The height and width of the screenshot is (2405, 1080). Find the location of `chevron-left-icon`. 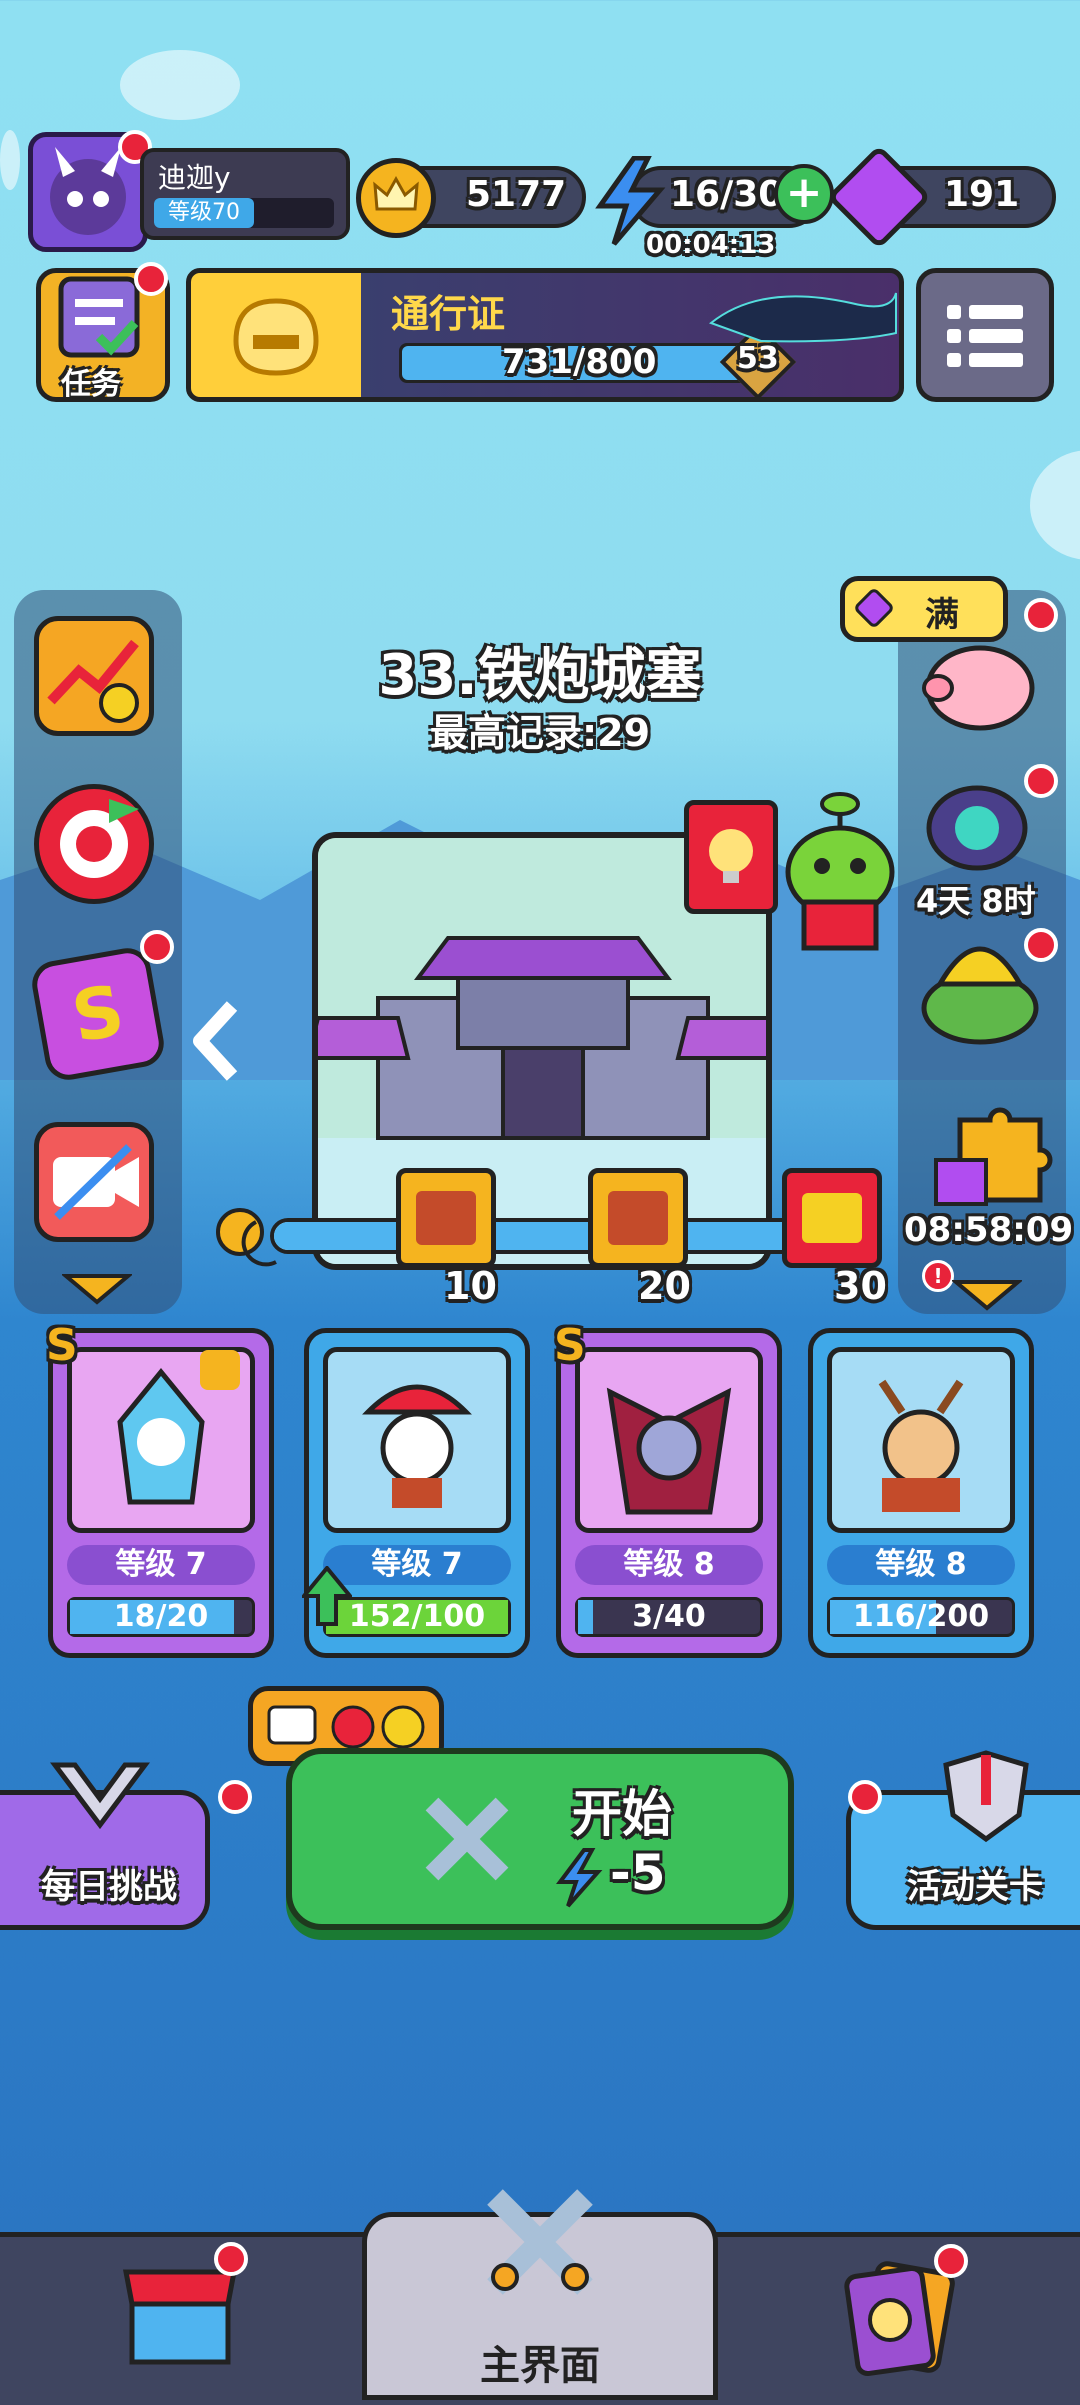

chevron-left-icon is located at coordinates (216, 1041).